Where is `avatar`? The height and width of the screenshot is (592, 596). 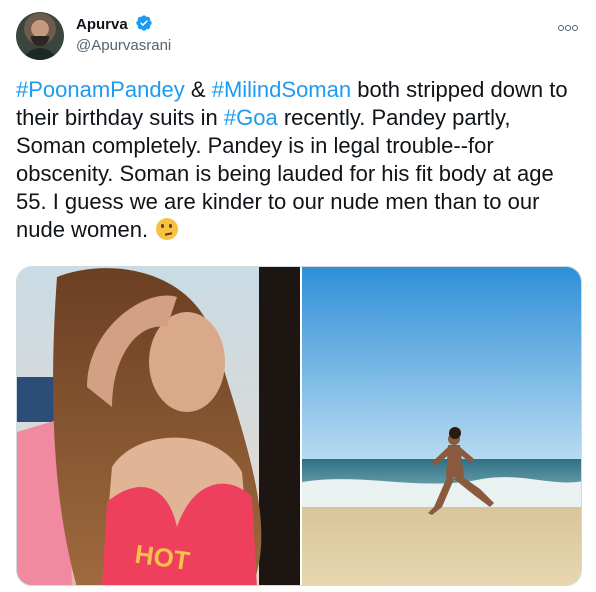 avatar is located at coordinates (40, 36).